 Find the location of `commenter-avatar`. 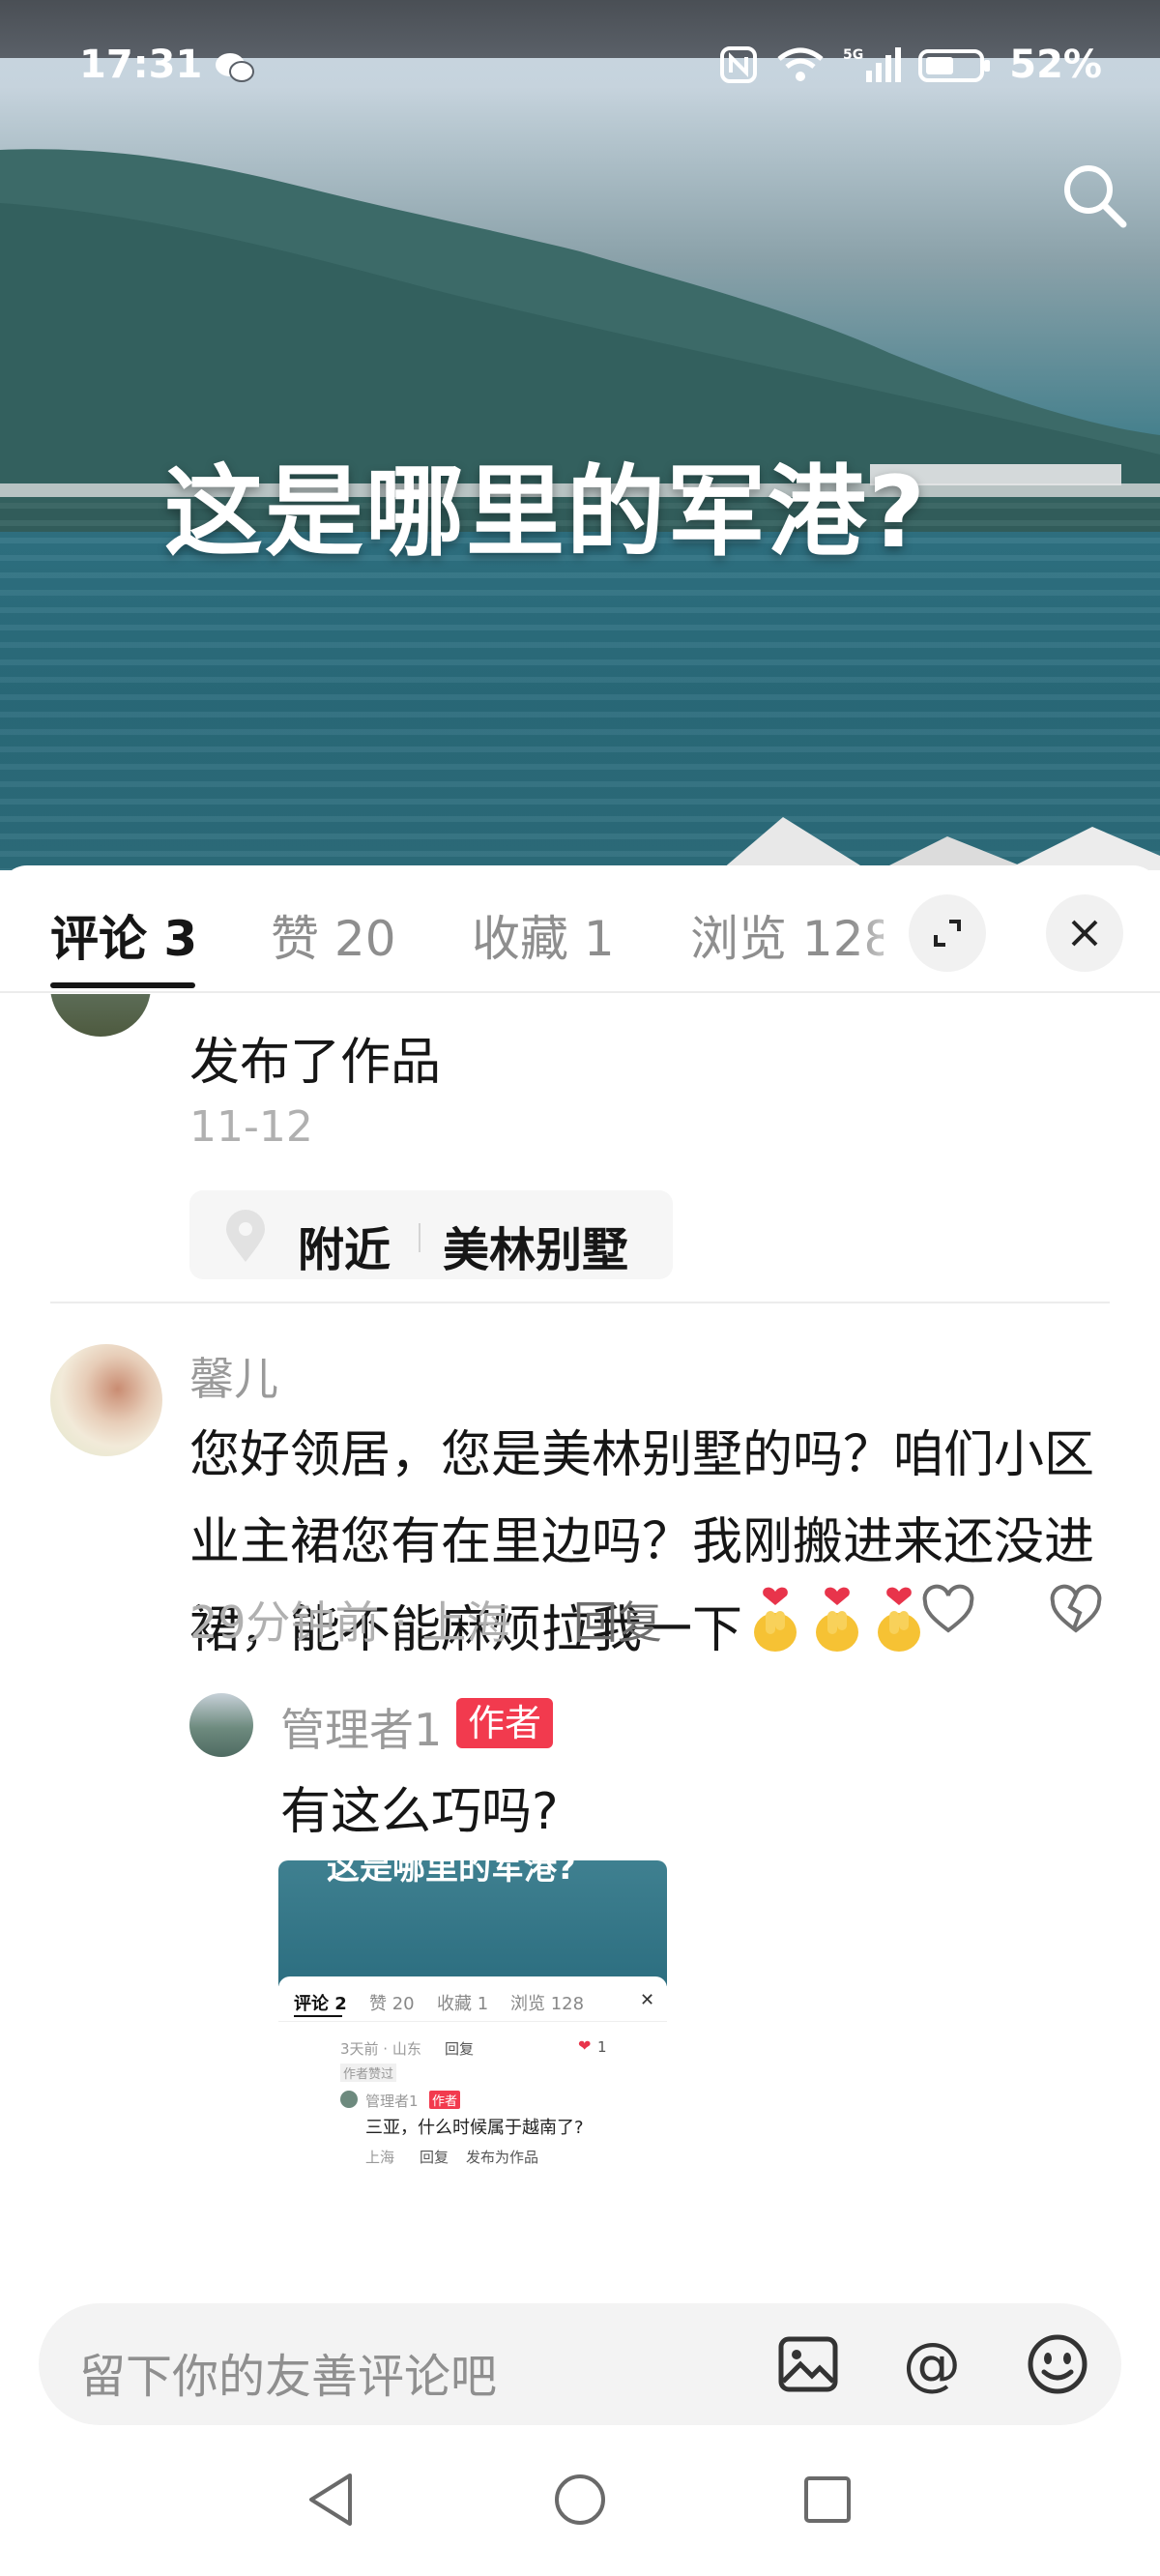

commenter-avatar is located at coordinates (106, 1400).